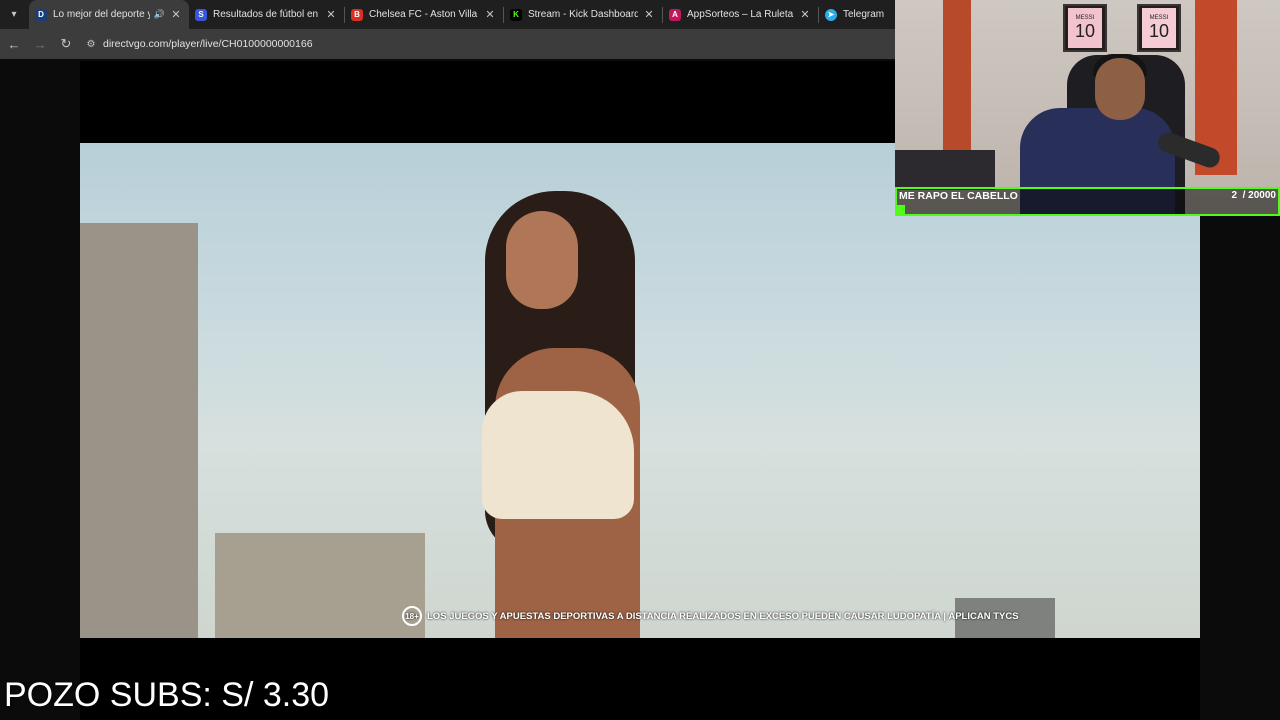 Image resolution: width=1280 pixels, height=720 pixels. I want to click on site-settings-icon: ⚙, so click(91, 44).